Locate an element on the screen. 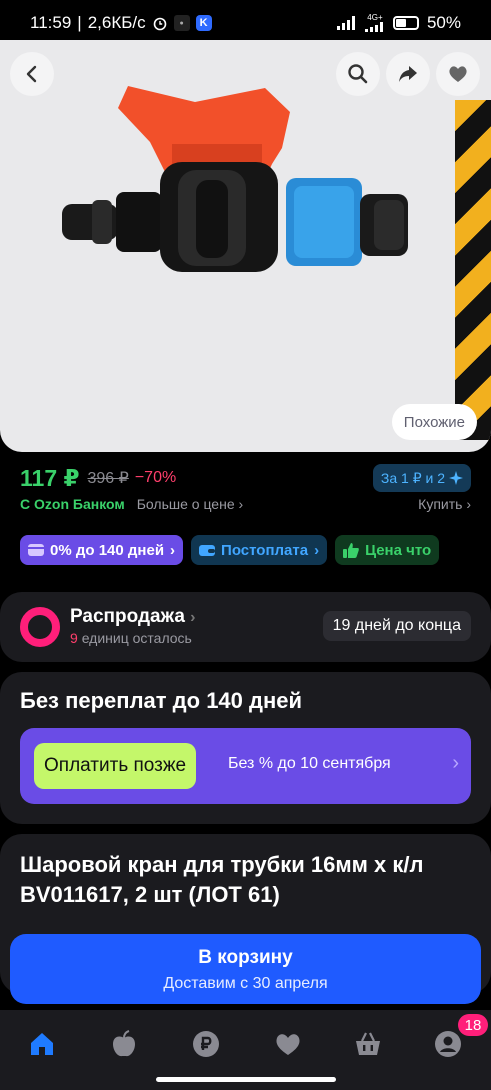 The image size is (491, 1090). nav-favorites is located at coordinates (288, 1044).